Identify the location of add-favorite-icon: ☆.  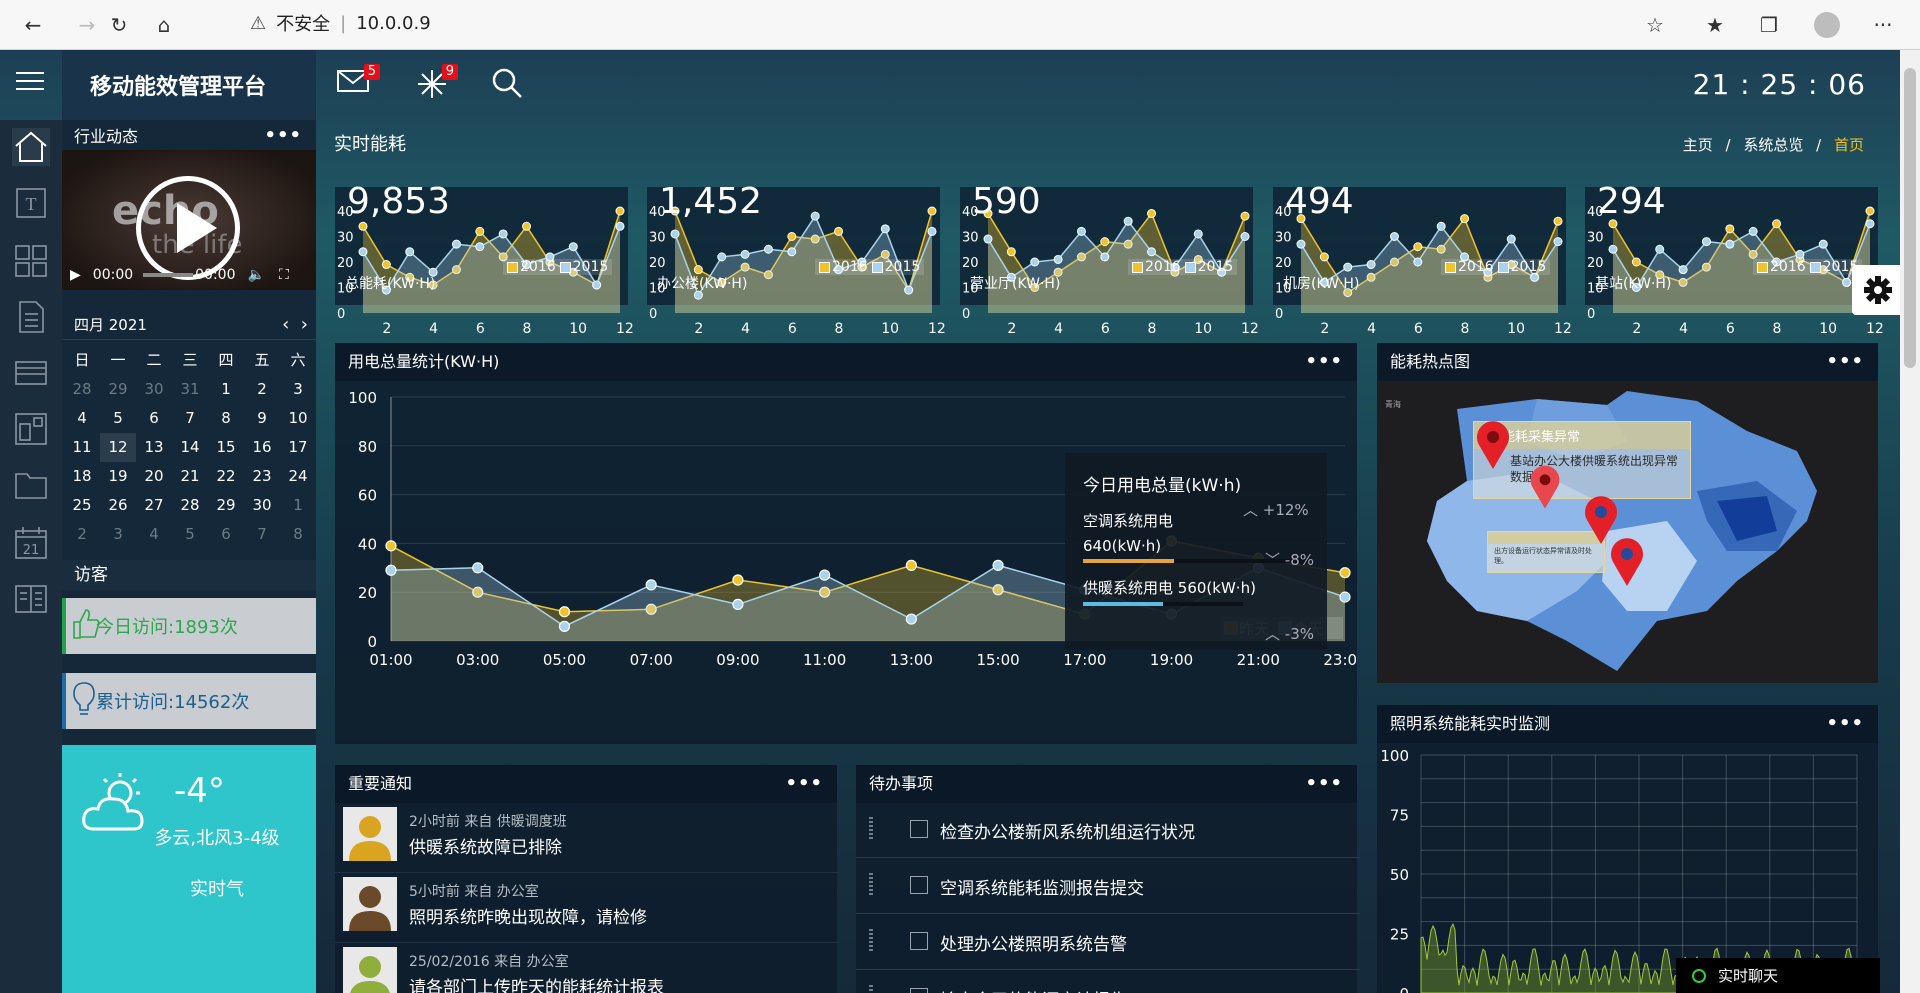
(1655, 25).